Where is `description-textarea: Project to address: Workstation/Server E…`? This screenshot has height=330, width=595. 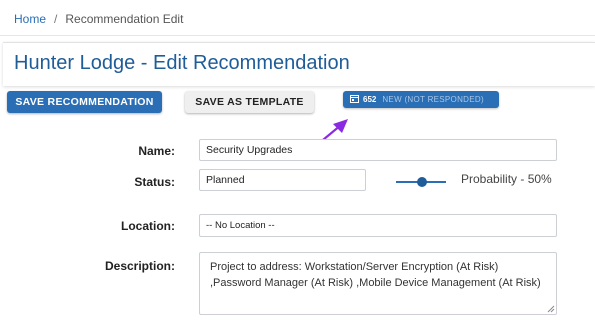
description-textarea: Project to address: Workstation/Server E… is located at coordinates (378, 283).